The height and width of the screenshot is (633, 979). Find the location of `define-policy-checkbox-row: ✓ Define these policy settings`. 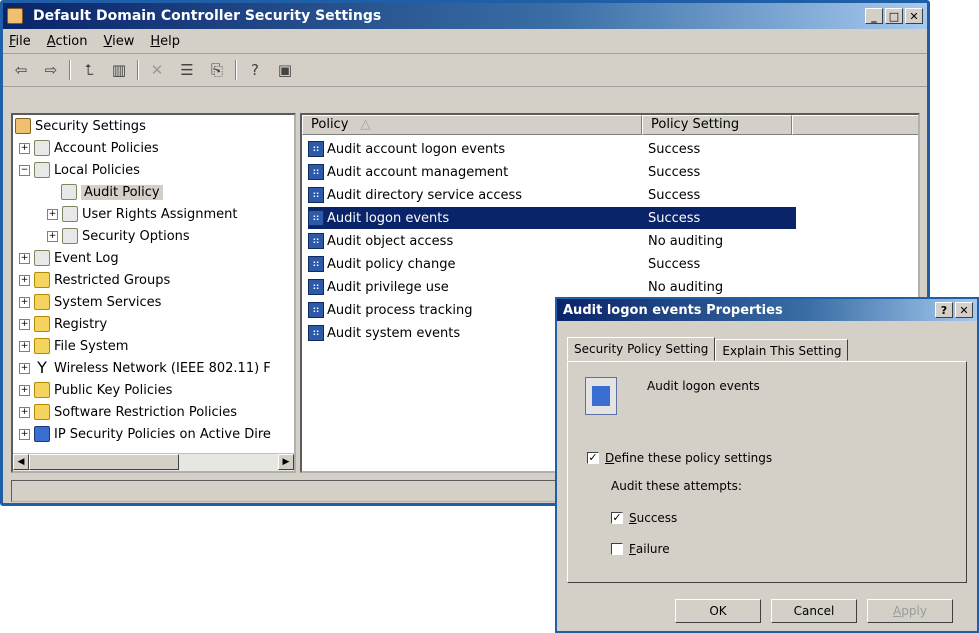

define-policy-checkbox-row: ✓ Define these policy settings is located at coordinates (679, 458).